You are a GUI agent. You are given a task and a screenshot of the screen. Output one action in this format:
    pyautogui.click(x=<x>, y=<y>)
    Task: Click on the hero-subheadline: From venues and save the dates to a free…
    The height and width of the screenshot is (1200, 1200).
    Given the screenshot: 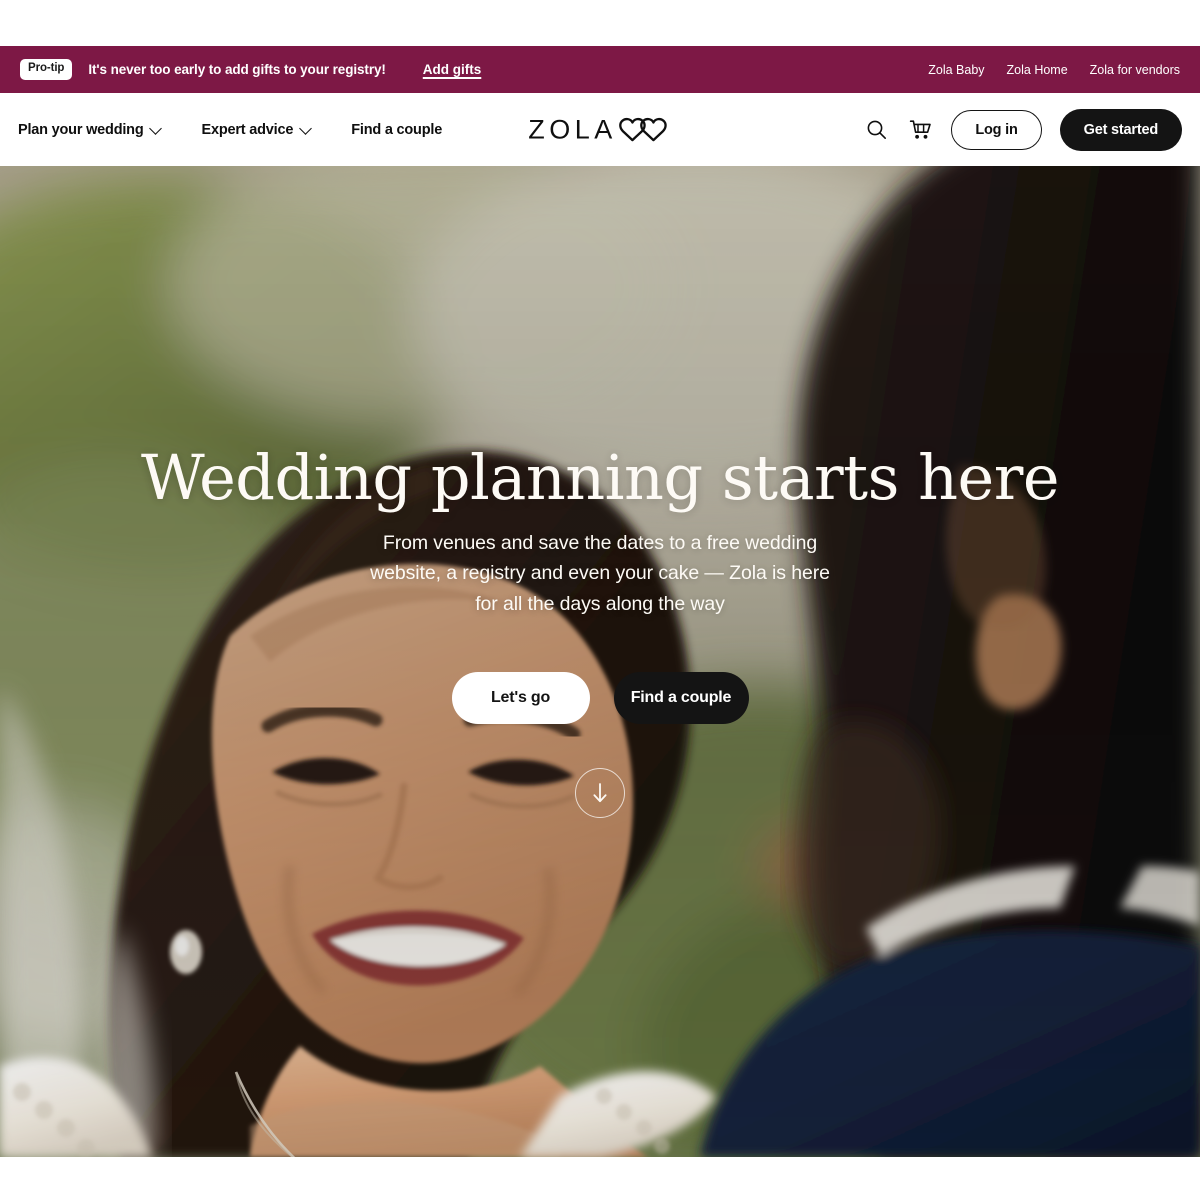 What is the action you would take?
    pyautogui.click(x=600, y=573)
    